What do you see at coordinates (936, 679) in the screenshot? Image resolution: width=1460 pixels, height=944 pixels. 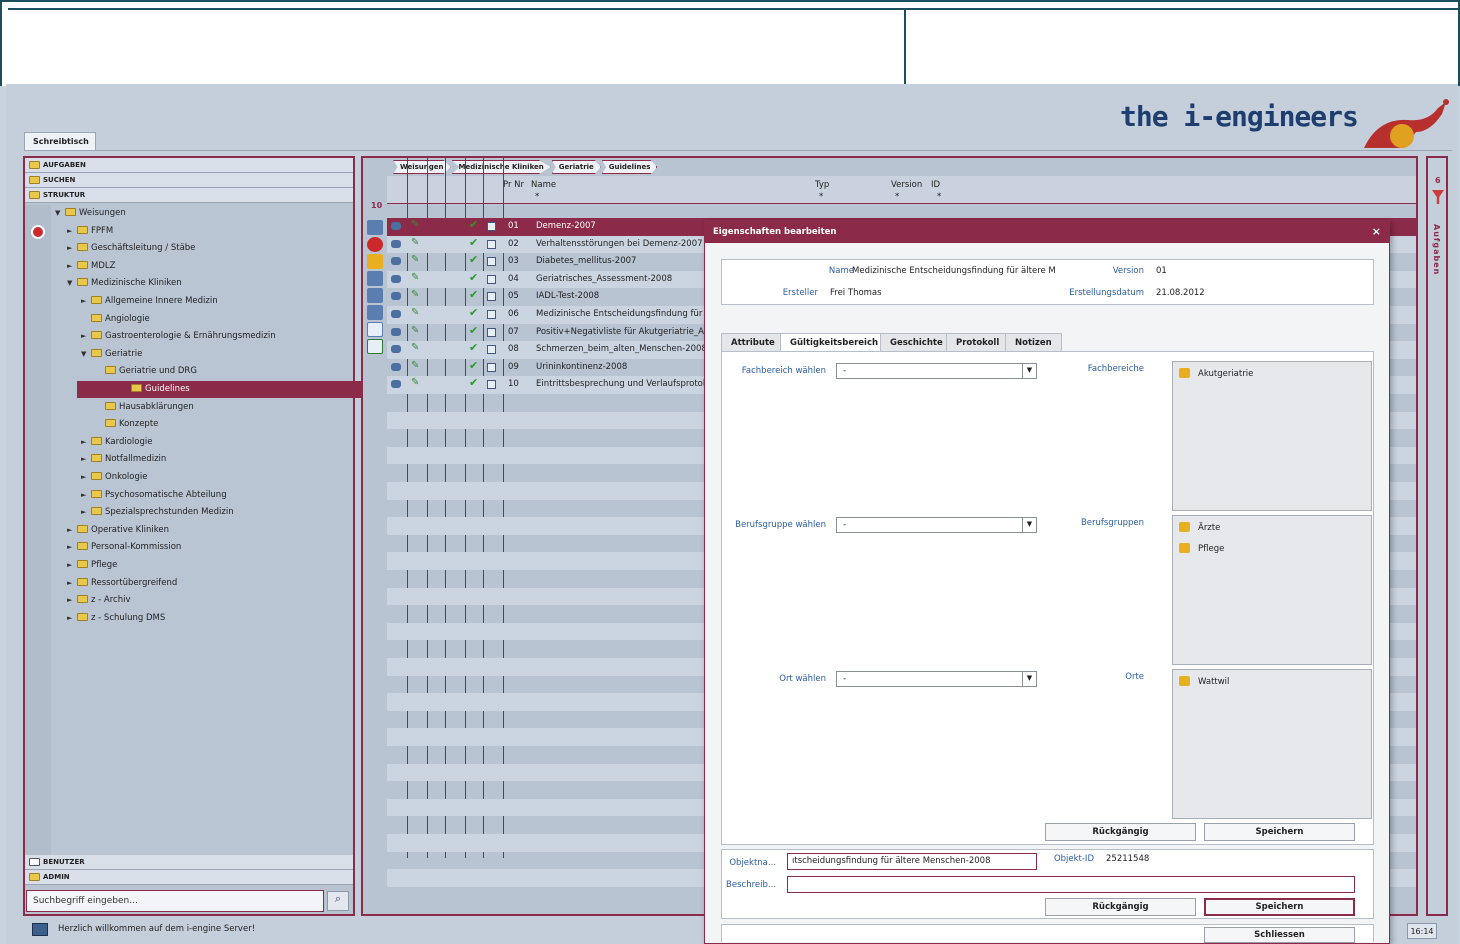 I see `ort-select: - ▼` at bounding box center [936, 679].